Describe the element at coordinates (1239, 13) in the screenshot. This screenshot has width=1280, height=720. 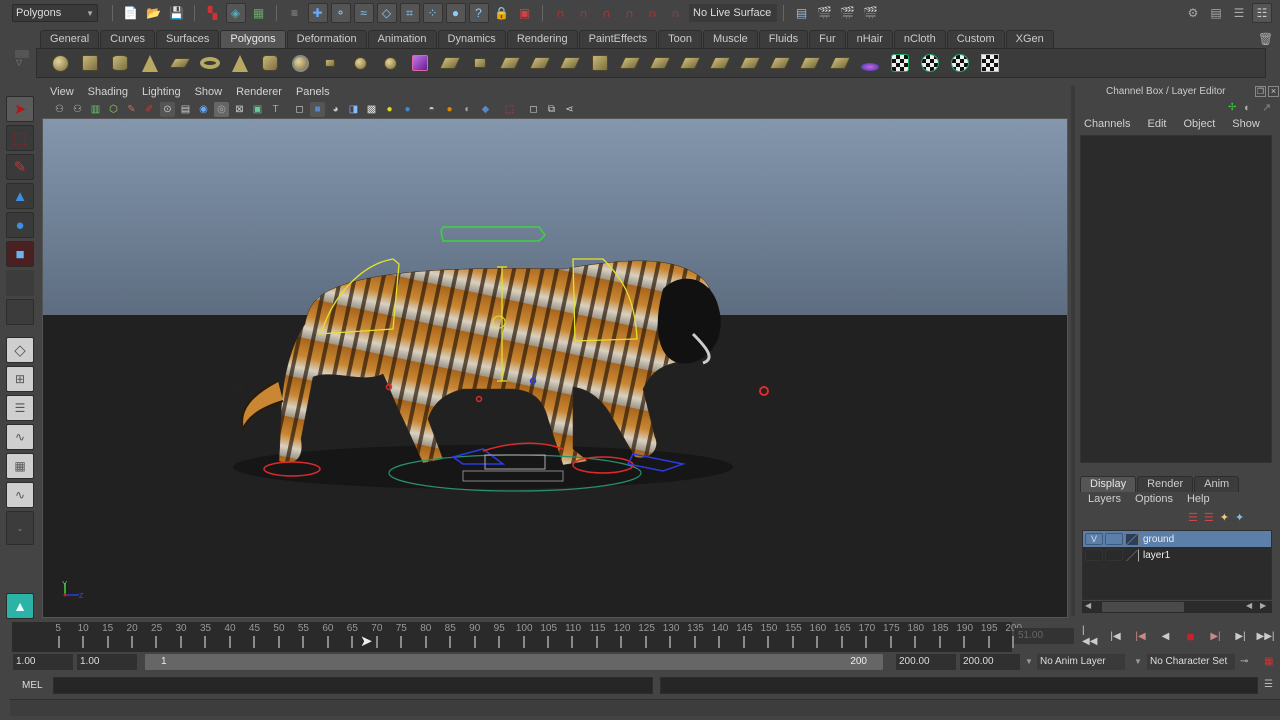
I see `tool-settings-icon: ☰` at that location.